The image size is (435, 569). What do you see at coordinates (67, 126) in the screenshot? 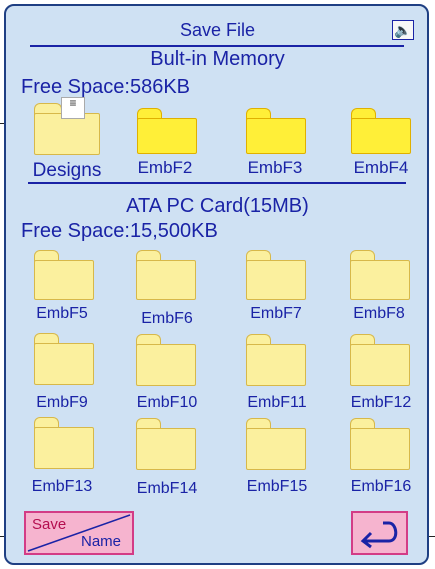
I see `folder-designs: ≡` at bounding box center [67, 126].